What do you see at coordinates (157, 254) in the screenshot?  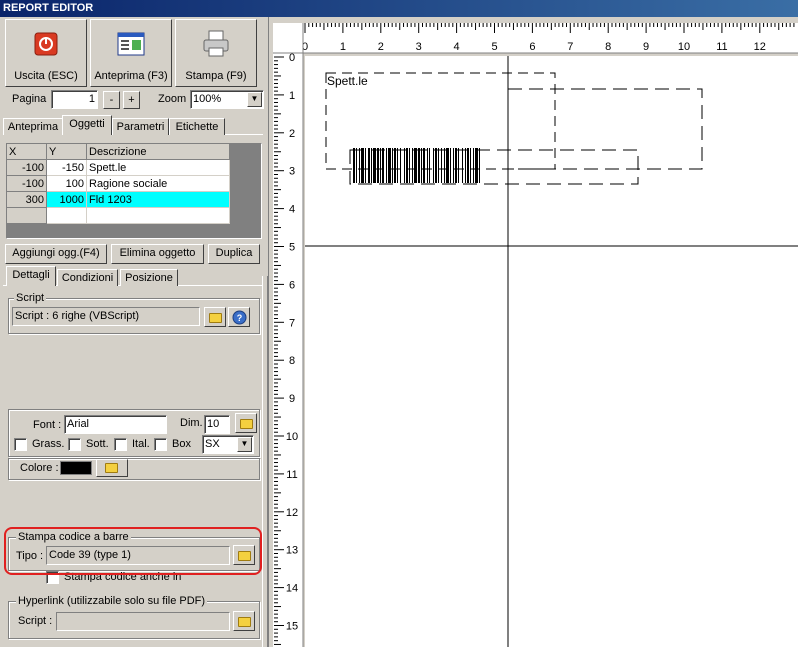 I see `delete-object-button: Elimina oggetto` at bounding box center [157, 254].